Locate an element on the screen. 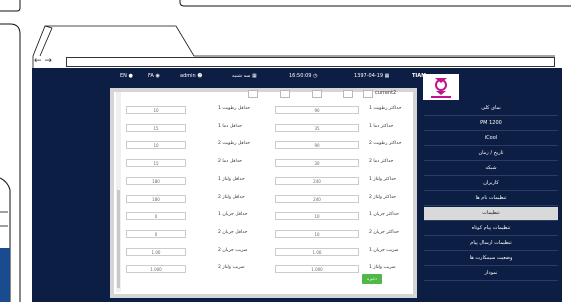  lang-en: EN ● is located at coordinates (126, 76).